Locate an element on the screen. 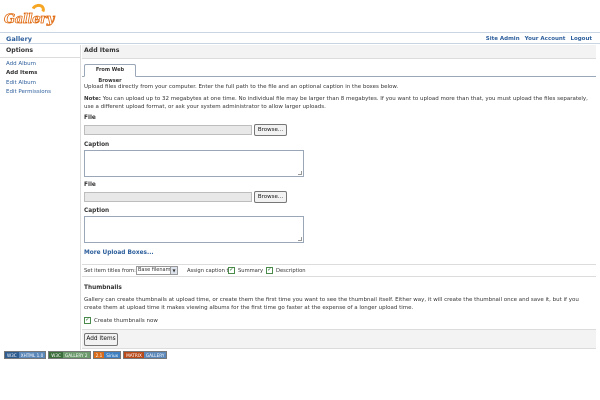  caption-label-1: Caption is located at coordinates (97, 145).